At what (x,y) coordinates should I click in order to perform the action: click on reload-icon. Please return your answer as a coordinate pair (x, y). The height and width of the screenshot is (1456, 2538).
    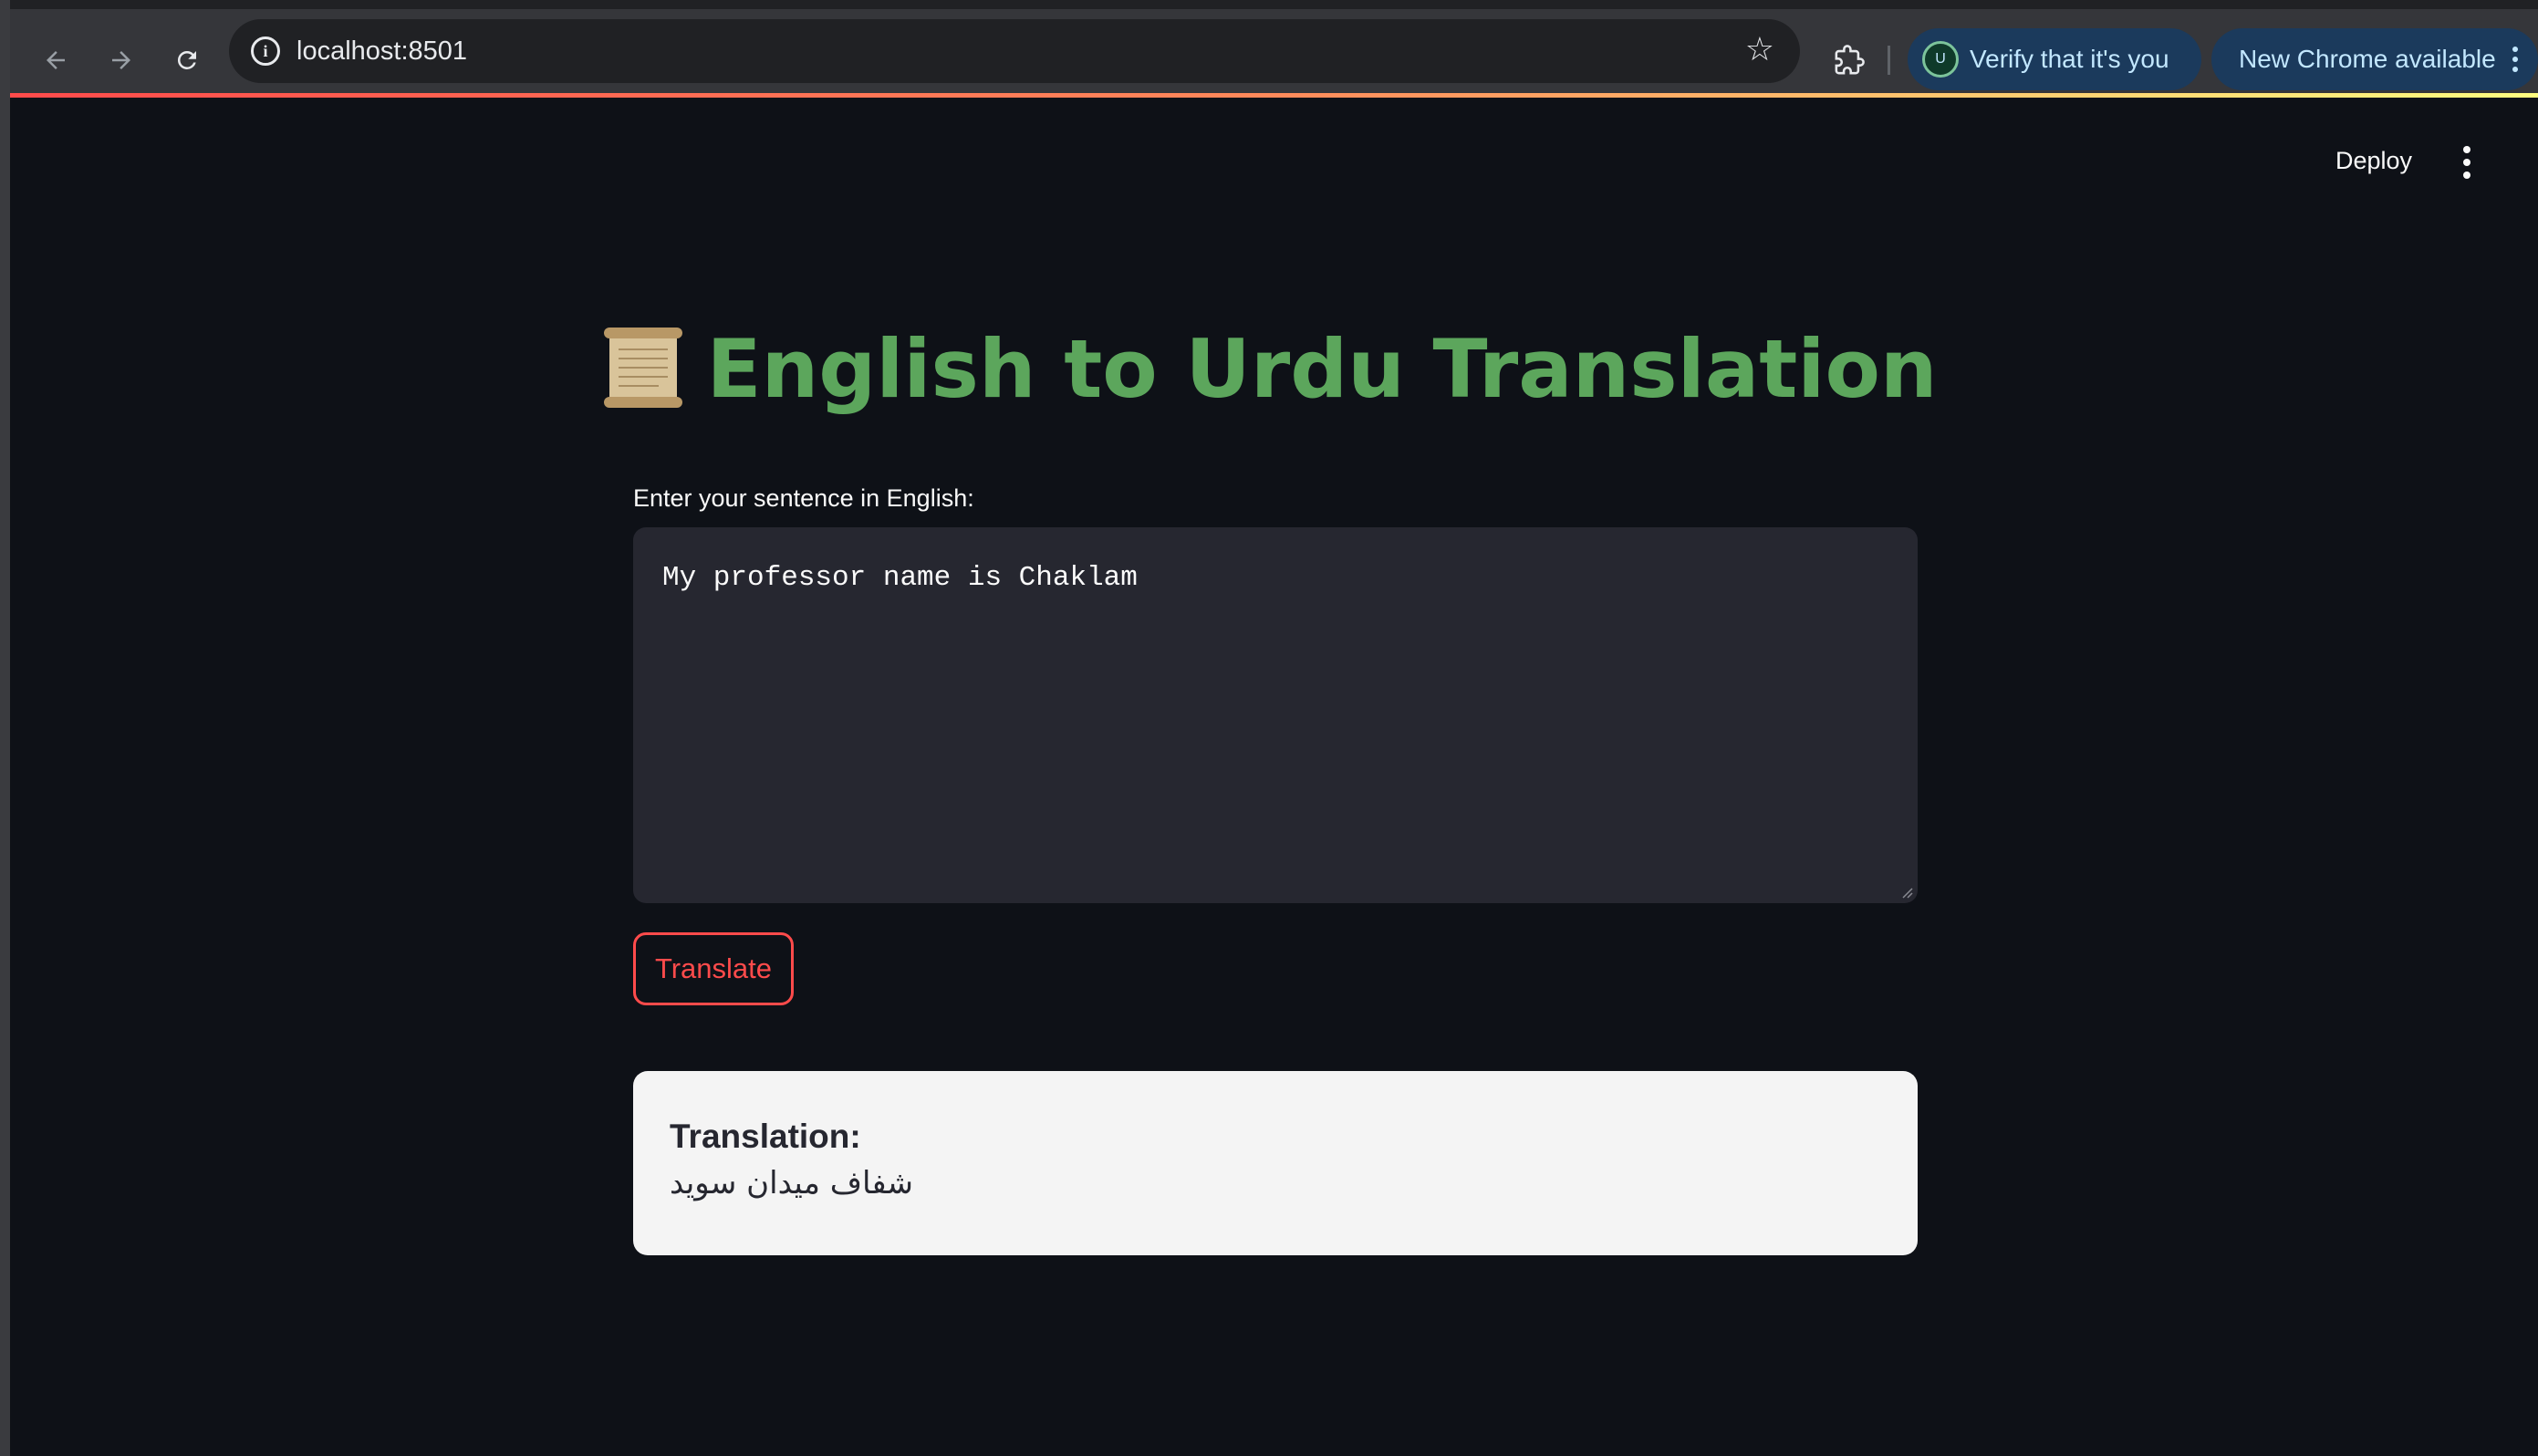
    Looking at the image, I should click on (186, 60).